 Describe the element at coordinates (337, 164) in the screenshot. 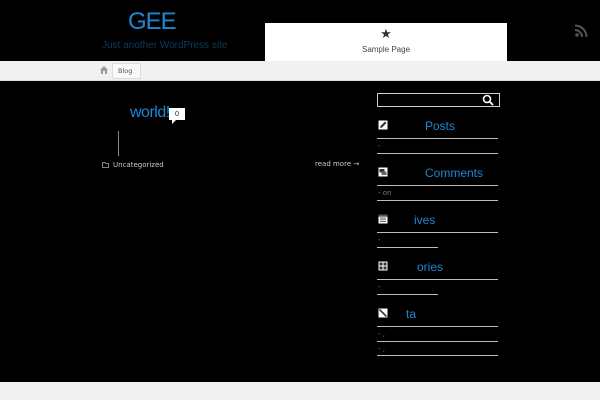

I see `read-more-link: read more →` at that location.